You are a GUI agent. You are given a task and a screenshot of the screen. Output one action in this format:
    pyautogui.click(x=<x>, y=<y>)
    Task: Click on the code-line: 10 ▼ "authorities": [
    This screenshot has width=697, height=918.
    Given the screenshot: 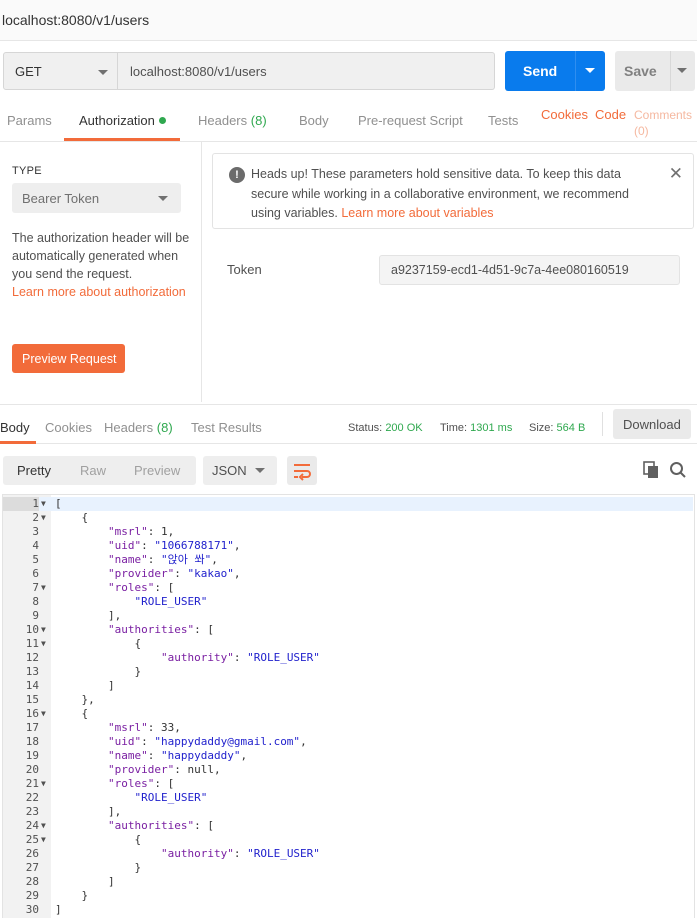 What is the action you would take?
    pyautogui.click(x=348, y=630)
    